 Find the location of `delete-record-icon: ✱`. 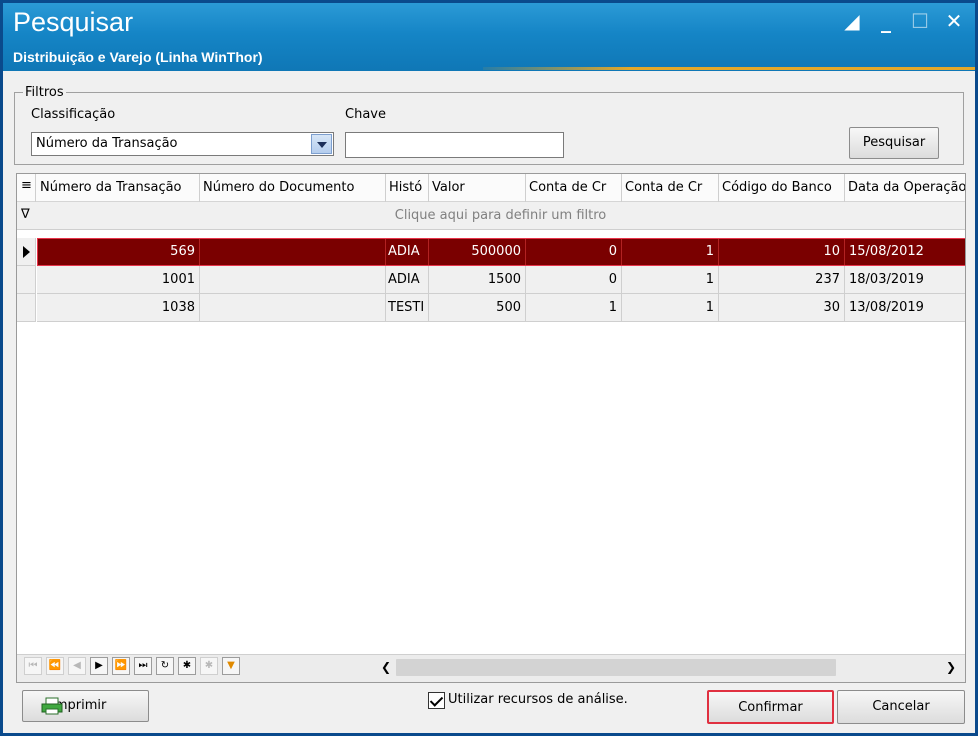

delete-record-icon: ✱ is located at coordinates (209, 666).